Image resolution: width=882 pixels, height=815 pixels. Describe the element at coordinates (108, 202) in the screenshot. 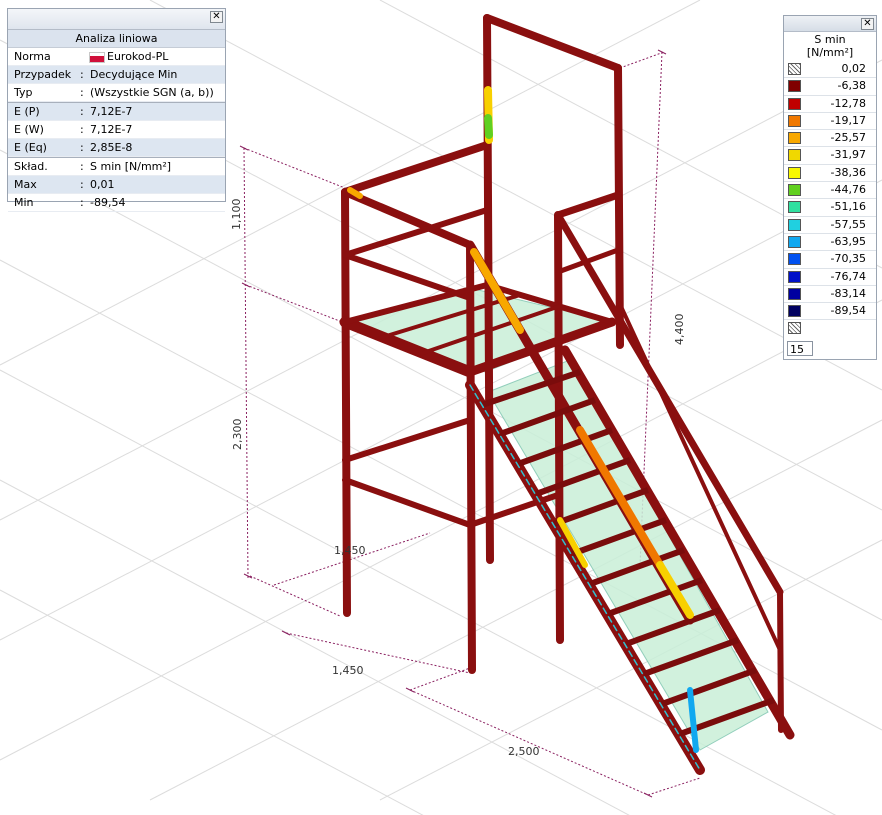

I see `info-value: -89,54` at that location.